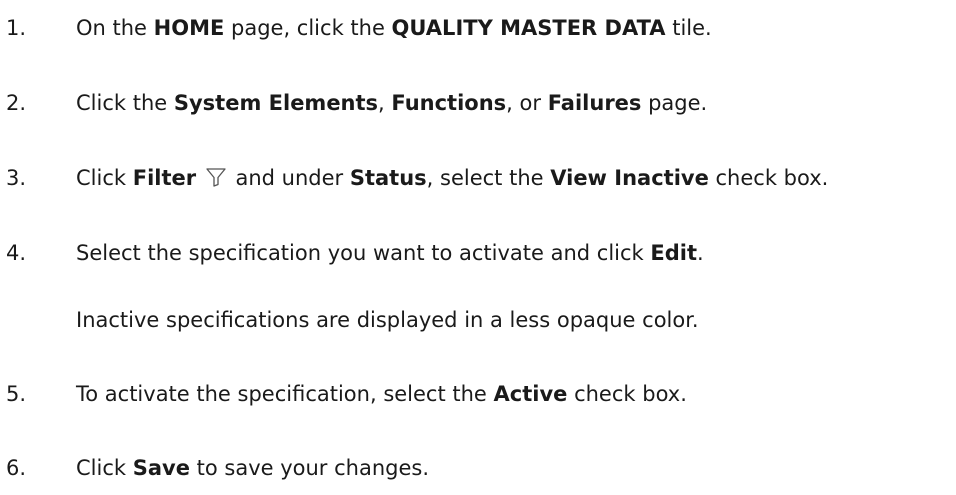  What do you see at coordinates (216, 181) in the screenshot?
I see `filter-icon` at bounding box center [216, 181].